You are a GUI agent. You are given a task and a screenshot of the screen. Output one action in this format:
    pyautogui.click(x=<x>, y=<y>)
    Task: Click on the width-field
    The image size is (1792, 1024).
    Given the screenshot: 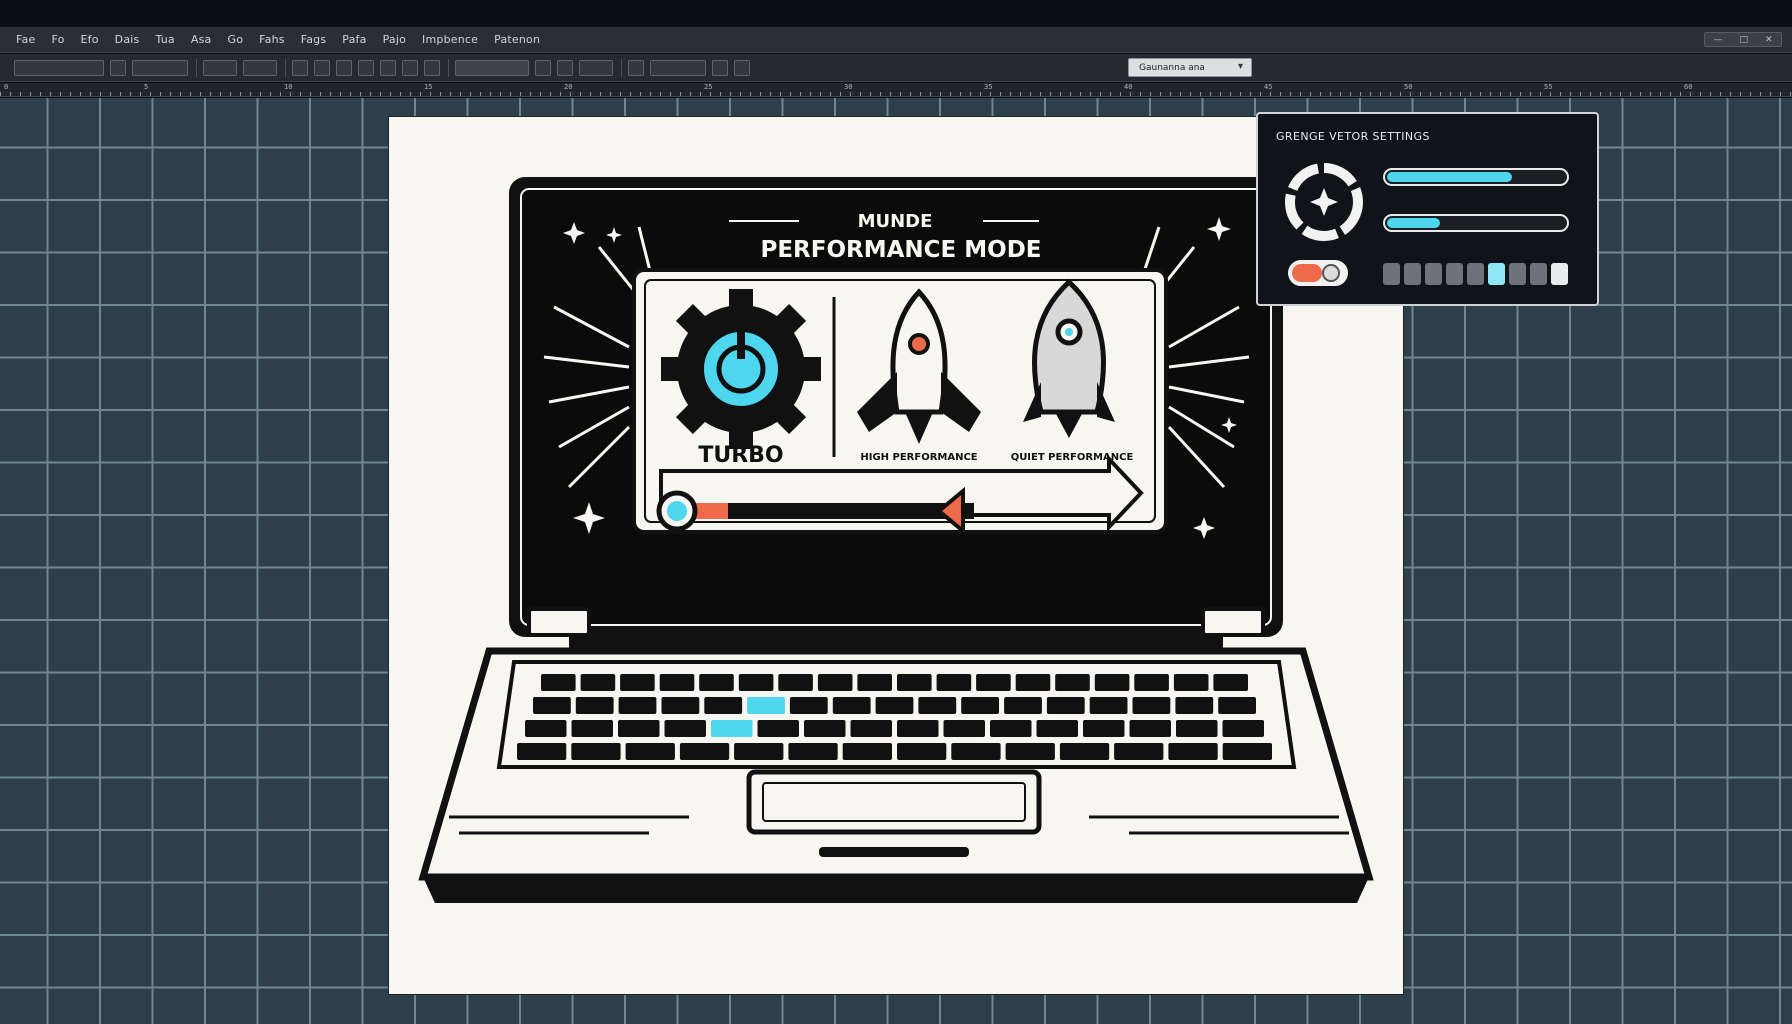 What is the action you would take?
    pyautogui.click(x=220, y=67)
    